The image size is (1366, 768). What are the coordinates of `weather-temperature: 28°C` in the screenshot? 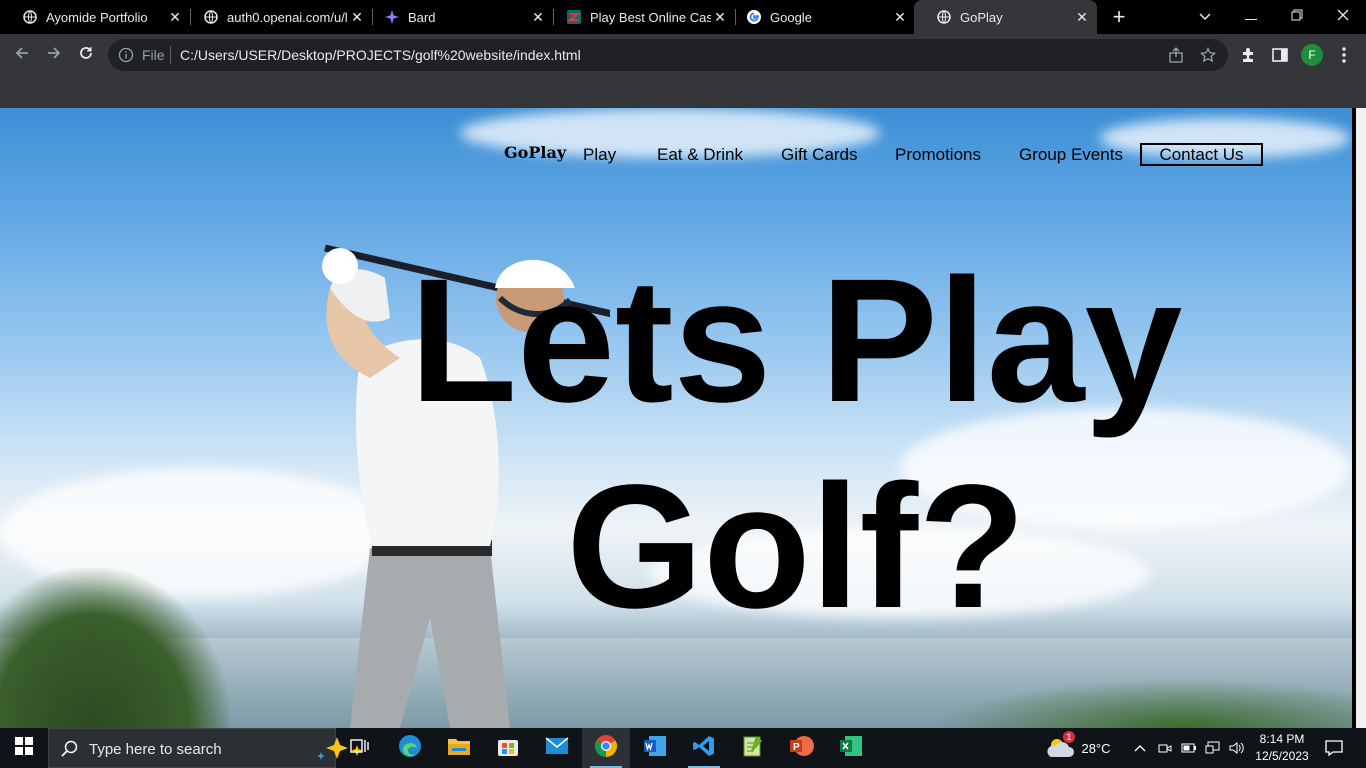 It's located at (1096, 748).